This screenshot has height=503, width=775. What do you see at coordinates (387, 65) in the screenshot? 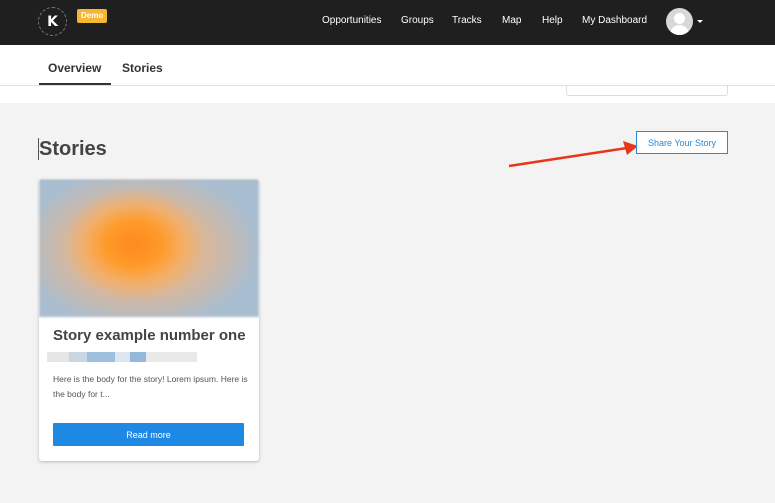
I see `tab-bar: Overview Stories` at bounding box center [387, 65].